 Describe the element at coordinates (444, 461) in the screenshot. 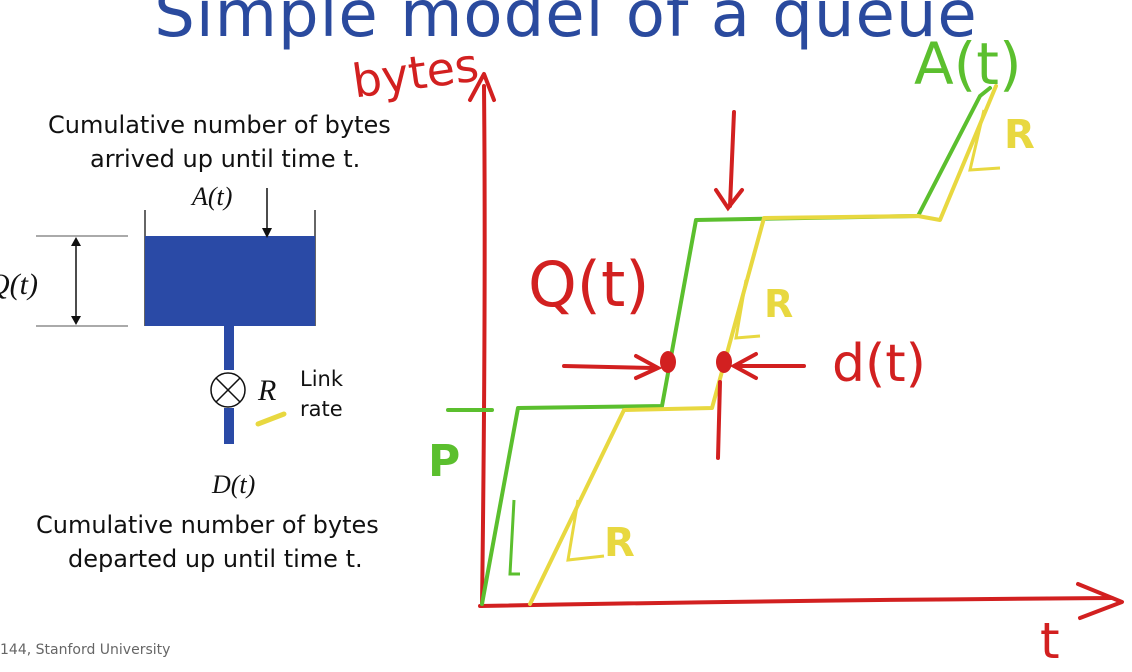

I see `packet-size-label: P` at that location.